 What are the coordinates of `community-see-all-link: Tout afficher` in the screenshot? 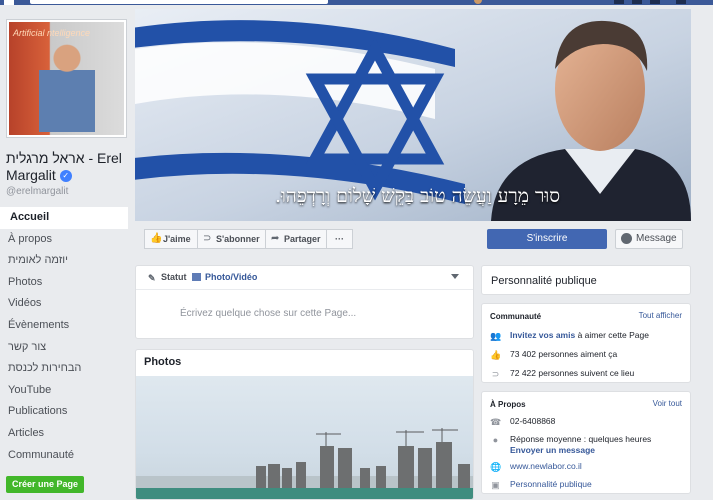 It's located at (660, 315).